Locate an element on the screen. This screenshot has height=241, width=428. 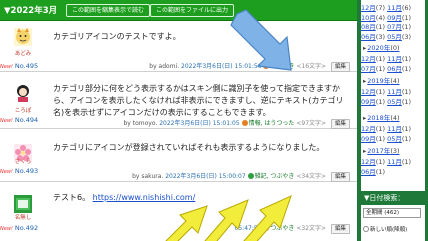
post-author-by: by adomi. is located at coordinates (164, 66).